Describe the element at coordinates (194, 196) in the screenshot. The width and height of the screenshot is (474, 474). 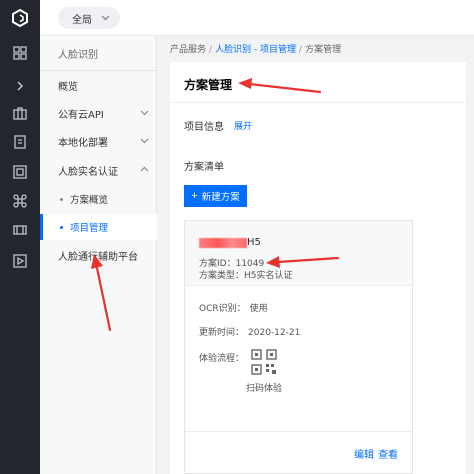
I see `plus-icon: +` at that location.